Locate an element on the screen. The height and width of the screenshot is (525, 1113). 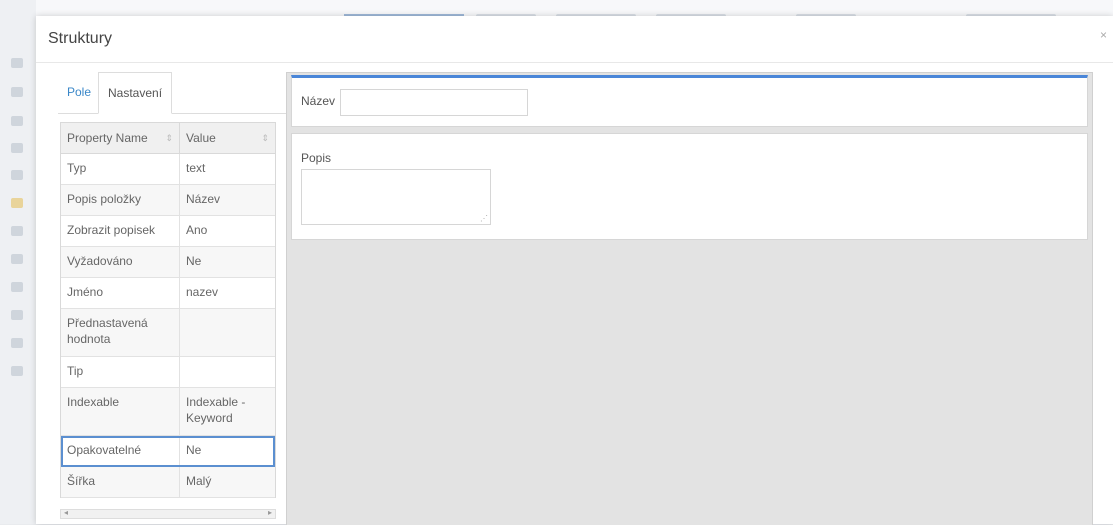
property-name: Přednastavená hodnota is located at coordinates (120, 332).